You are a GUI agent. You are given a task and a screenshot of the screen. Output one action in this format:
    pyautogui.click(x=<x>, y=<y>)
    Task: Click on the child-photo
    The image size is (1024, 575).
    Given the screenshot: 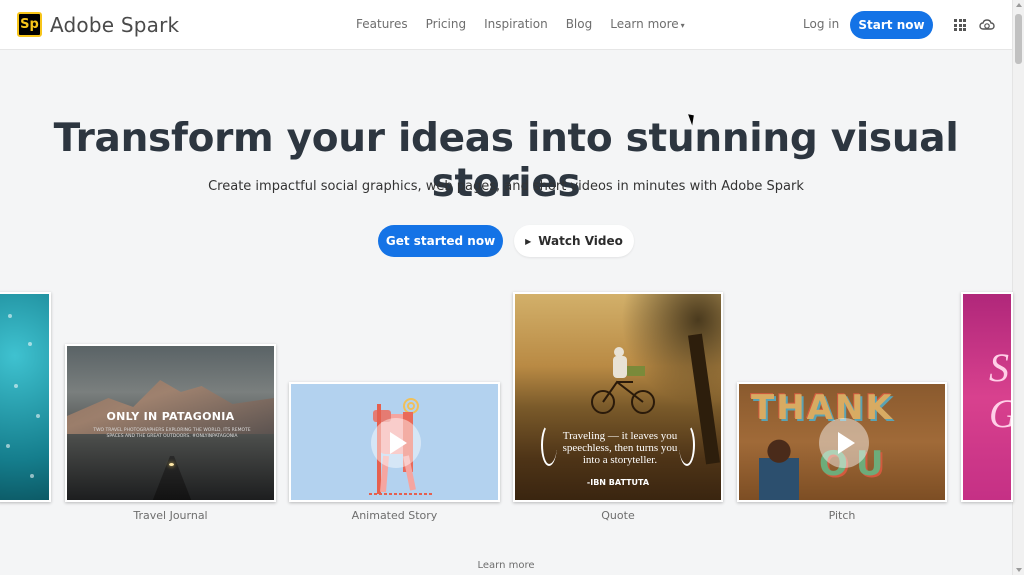 What is the action you would take?
    pyautogui.click(x=779, y=469)
    